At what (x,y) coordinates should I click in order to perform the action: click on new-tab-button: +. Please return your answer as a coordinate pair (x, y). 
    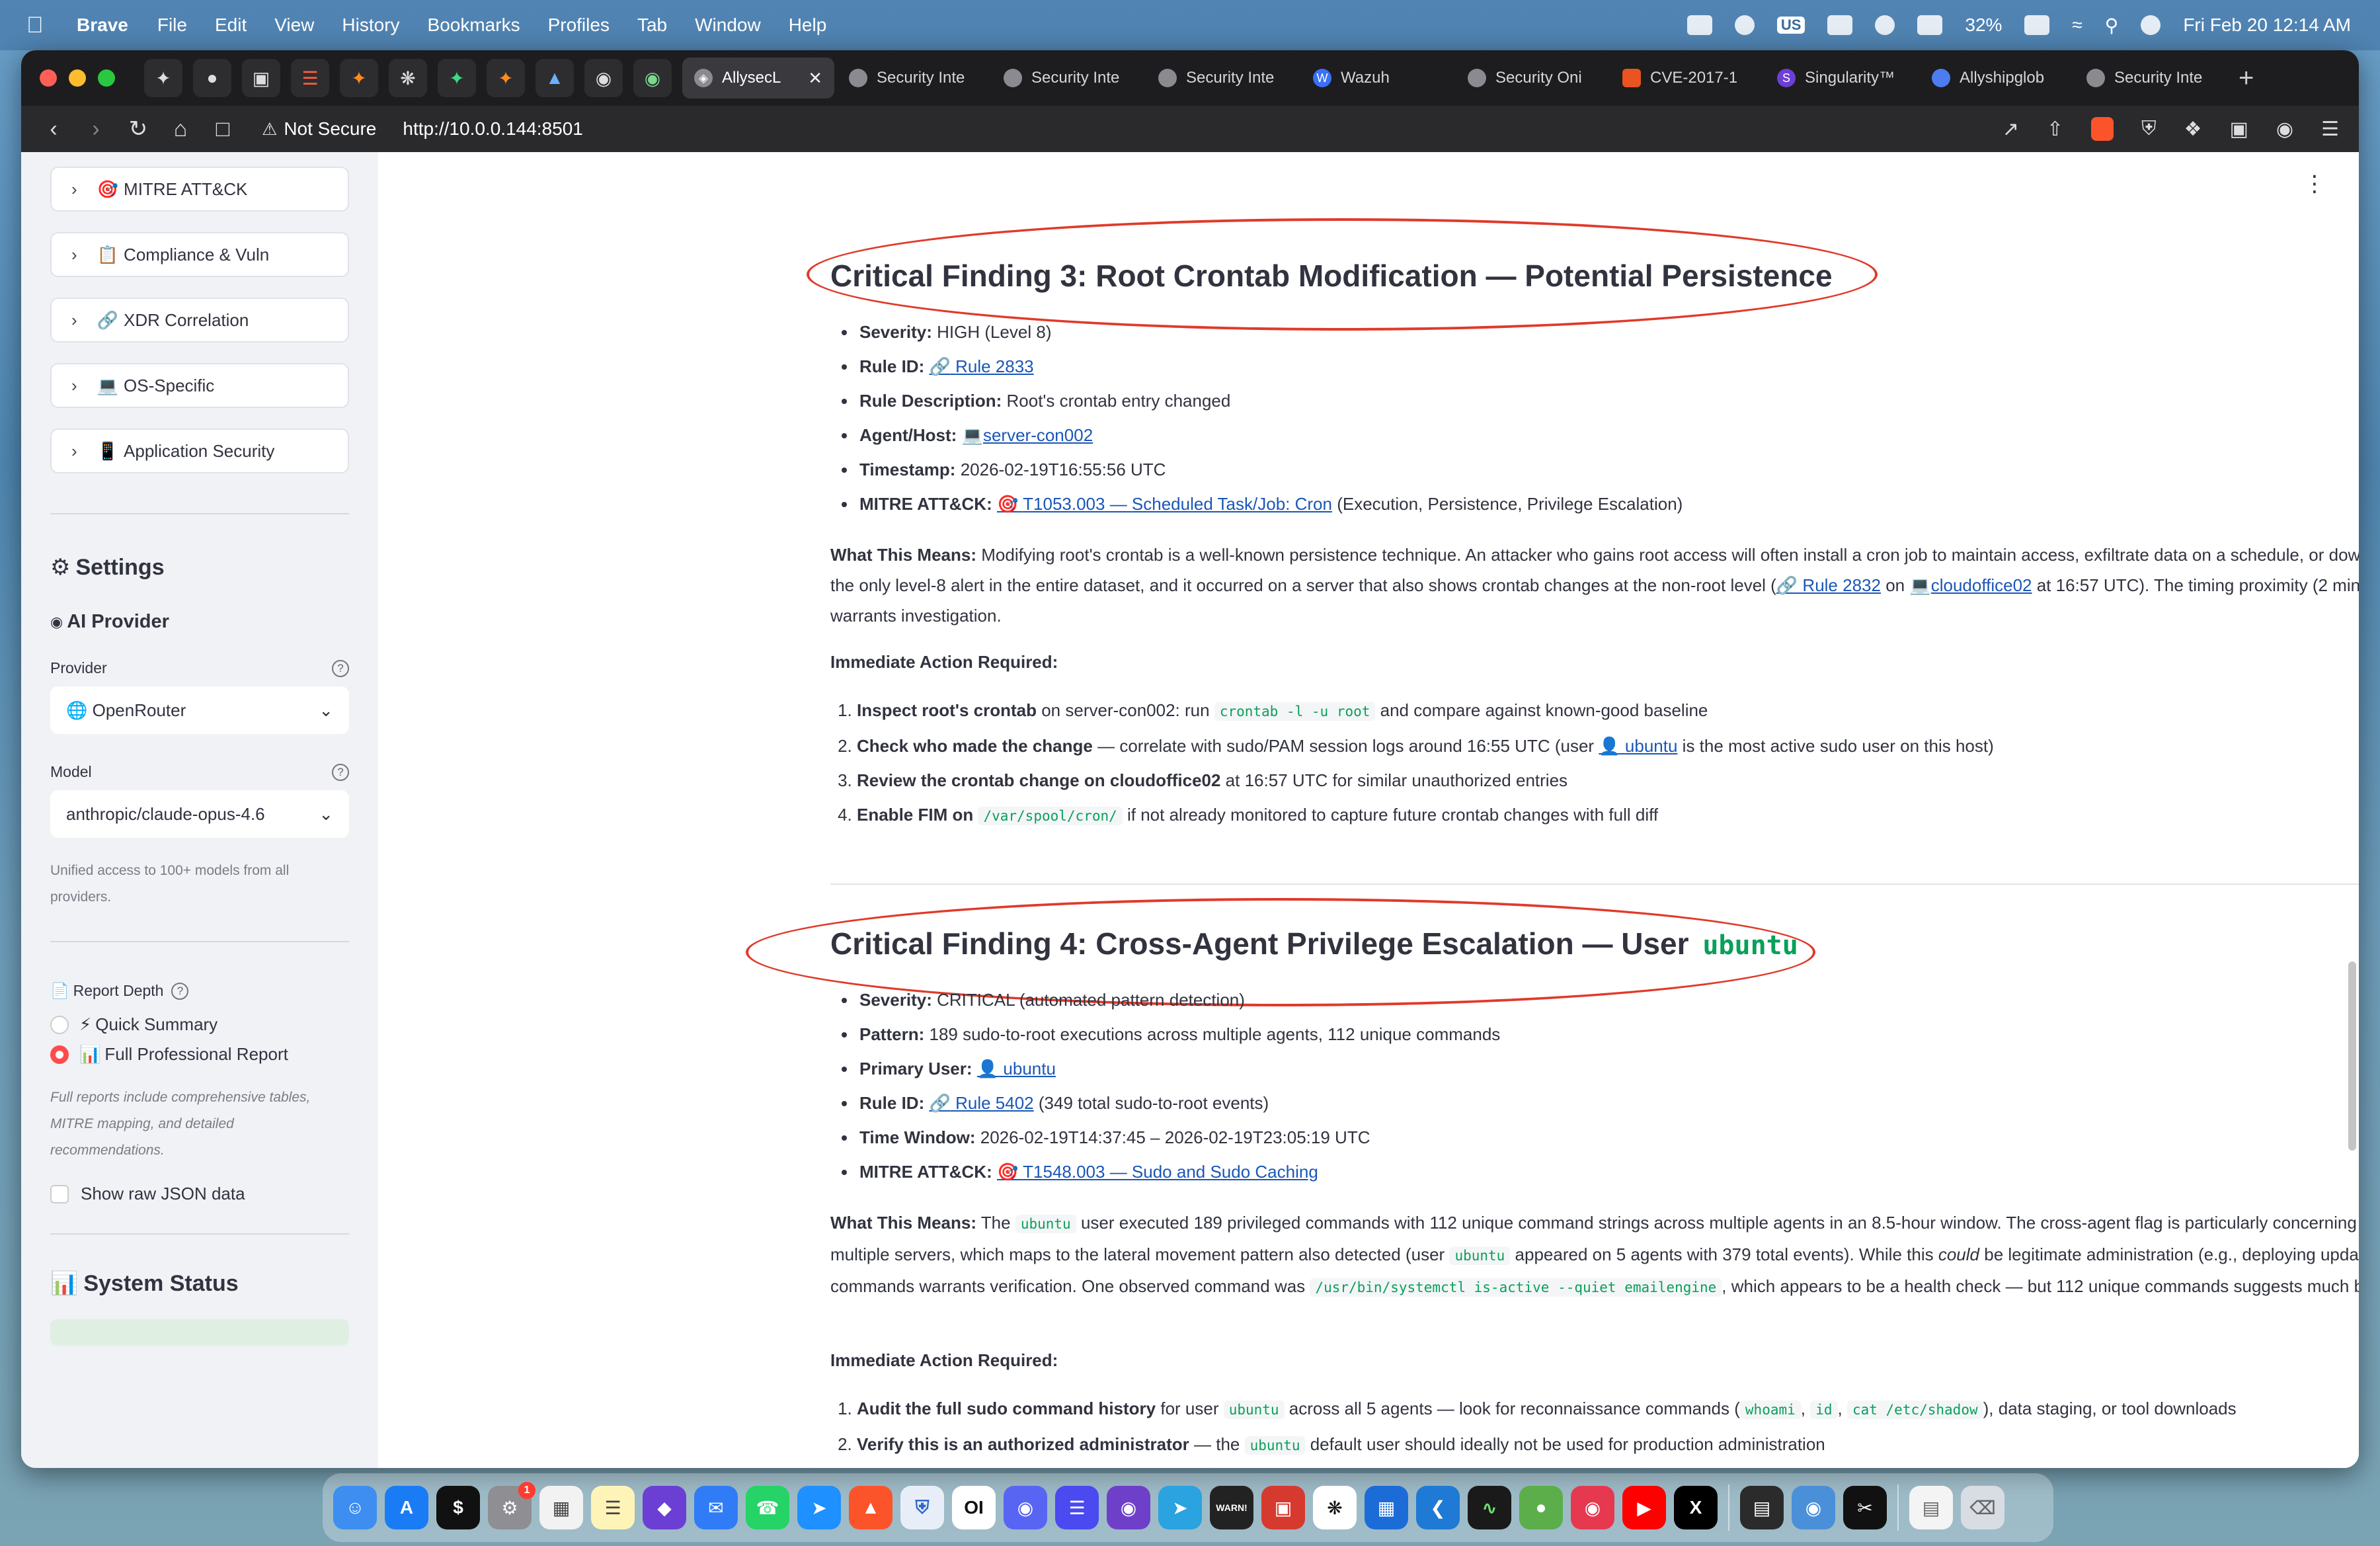
    Looking at the image, I should click on (2246, 78).